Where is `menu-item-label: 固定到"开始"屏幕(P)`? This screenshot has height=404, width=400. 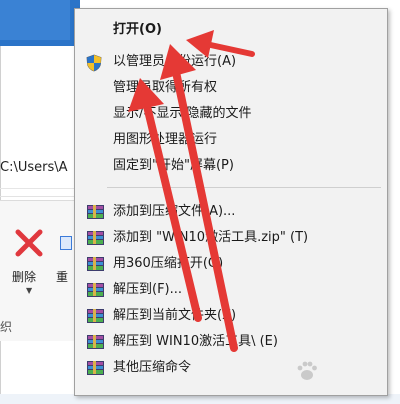
menu-item-label: 固定到"开始"屏幕(P) is located at coordinates (173, 165).